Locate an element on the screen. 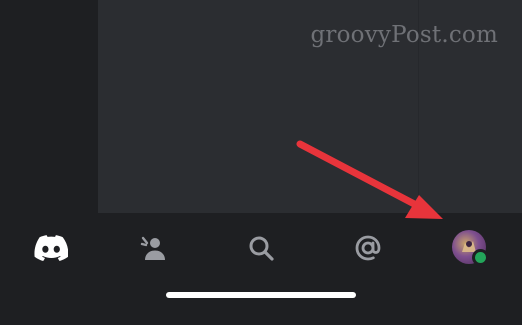 The width and height of the screenshot is (522, 325). online-status-indicator is located at coordinates (480, 257).